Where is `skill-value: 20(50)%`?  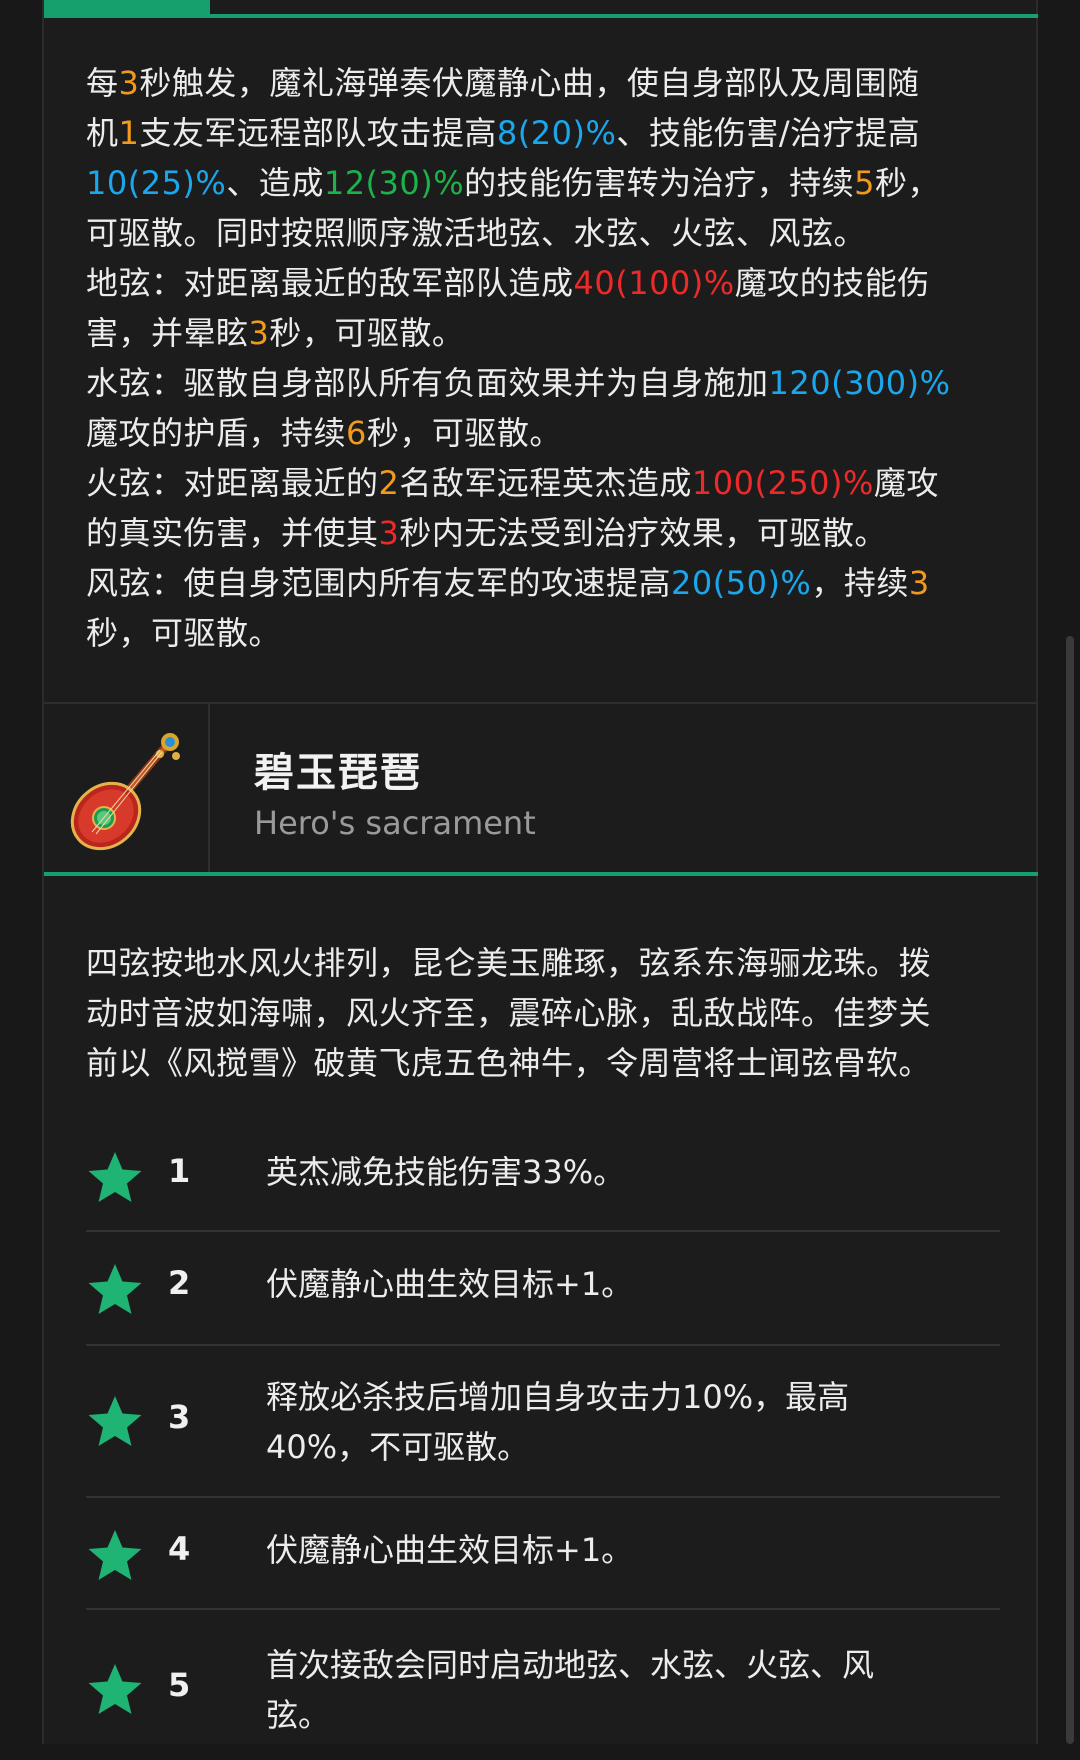
skill-value: 20(50)% is located at coordinates (741, 583).